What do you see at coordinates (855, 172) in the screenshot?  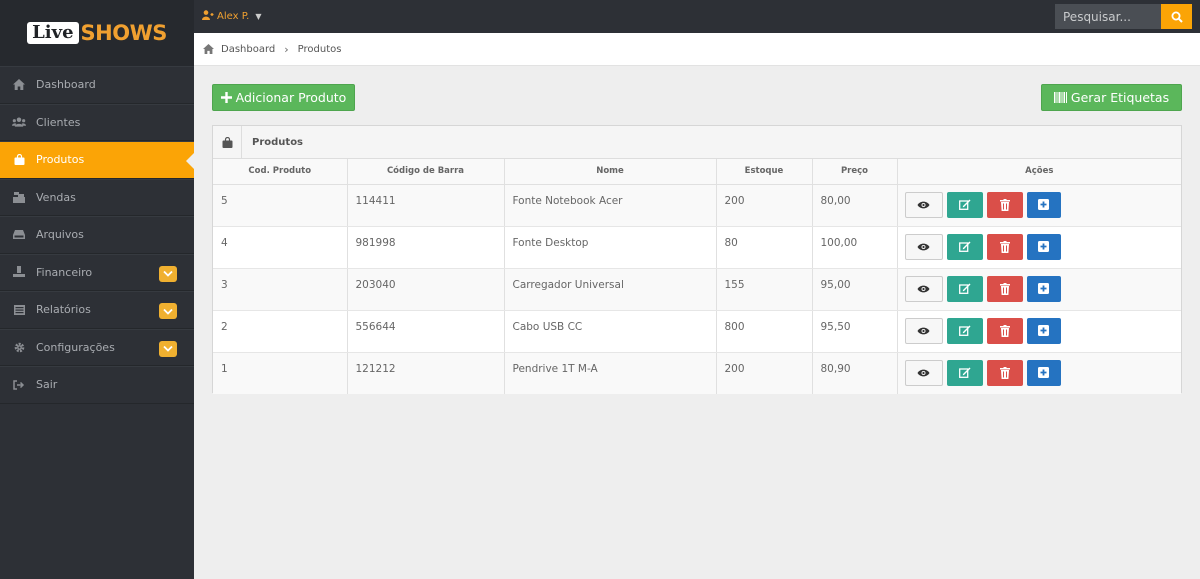 I see `column-header: Preço` at bounding box center [855, 172].